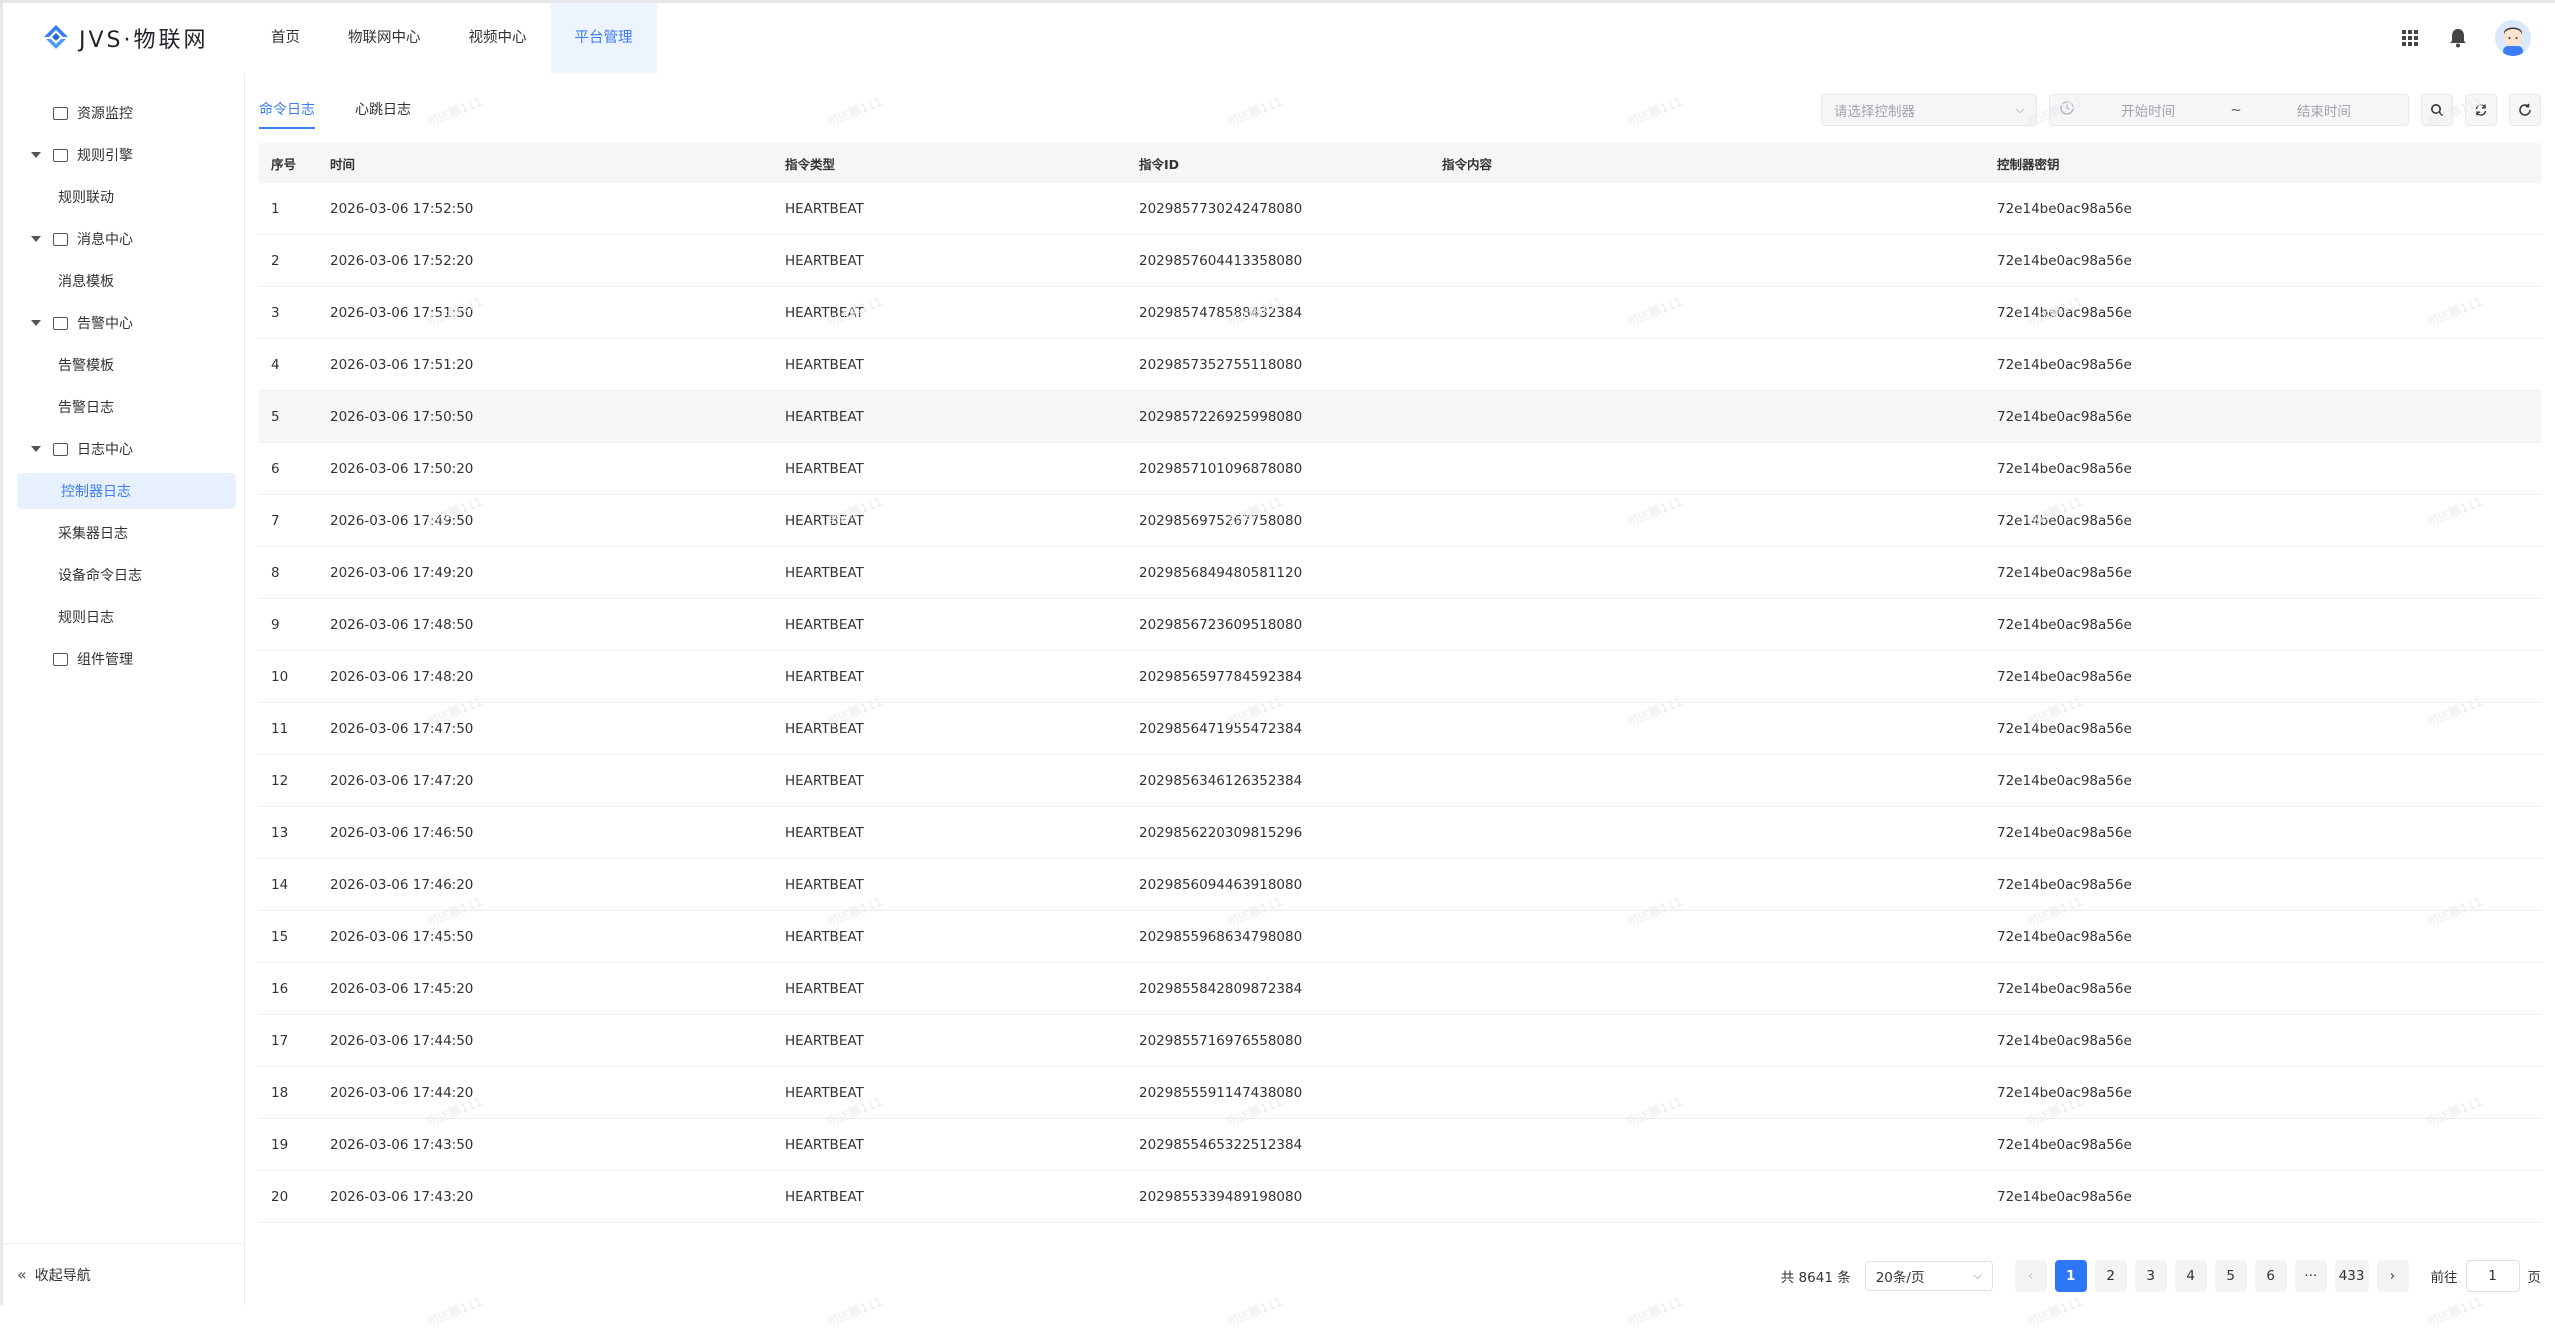 Image resolution: width=2555 pixels, height=1330 pixels. What do you see at coordinates (280, 1196) in the screenshot?
I see `table-cell: 20` at bounding box center [280, 1196].